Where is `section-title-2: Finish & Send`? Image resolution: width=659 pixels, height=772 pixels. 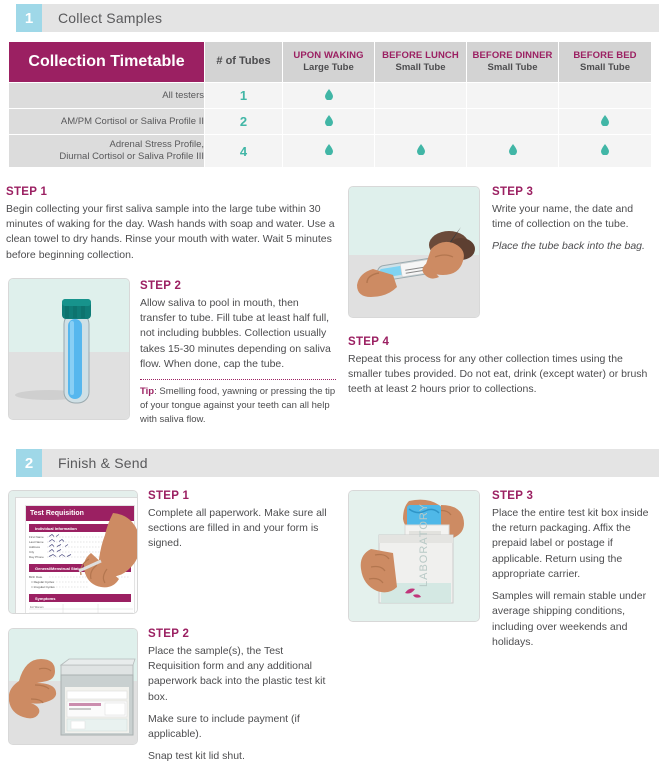
section-title-2: Finish & Send is located at coordinates (103, 463).